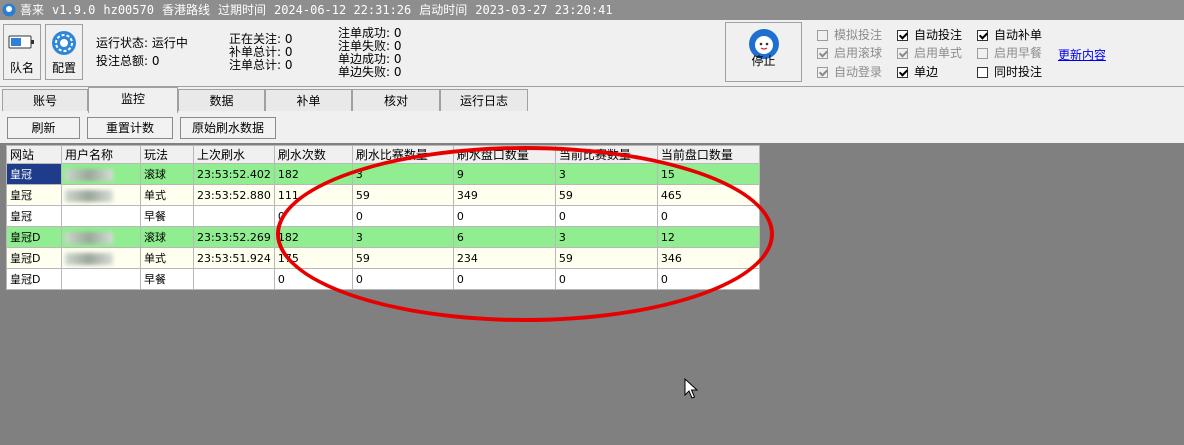  Describe the element at coordinates (22, 52) in the screenshot. I see `team-button: 队名` at that location.